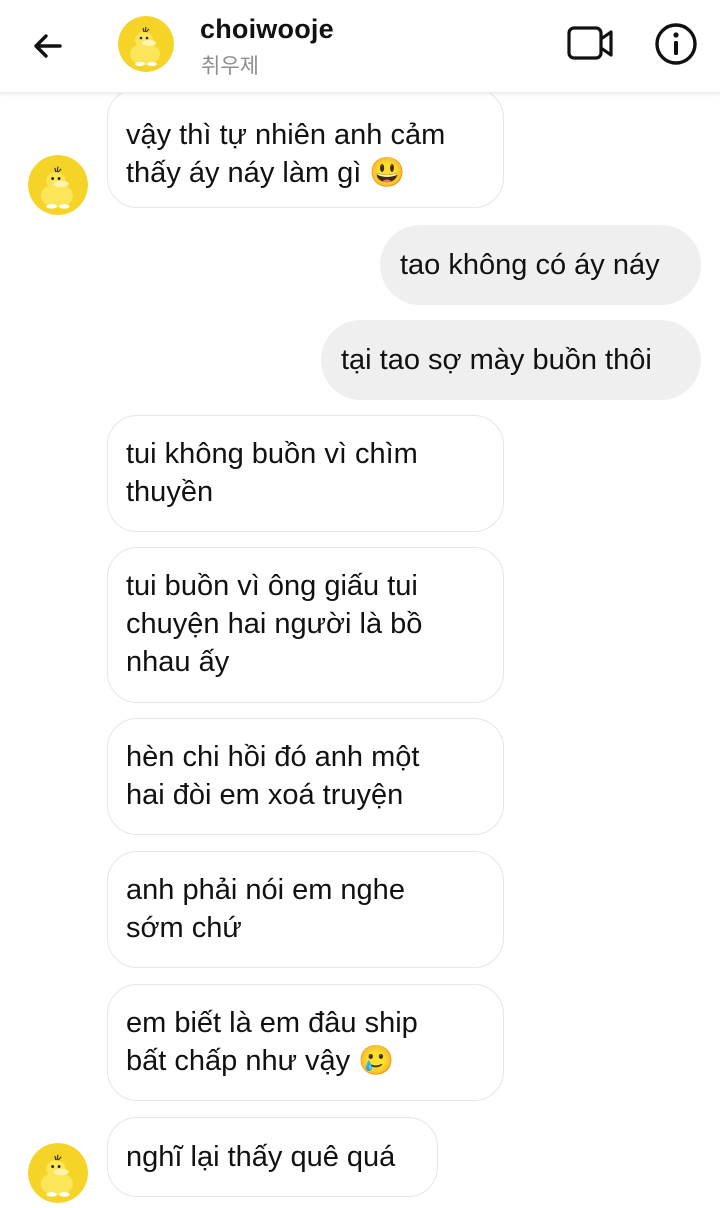  Describe the element at coordinates (305, 473) in the screenshot. I see `message-incoming: tui không buồn vì chìm thuyền` at that location.